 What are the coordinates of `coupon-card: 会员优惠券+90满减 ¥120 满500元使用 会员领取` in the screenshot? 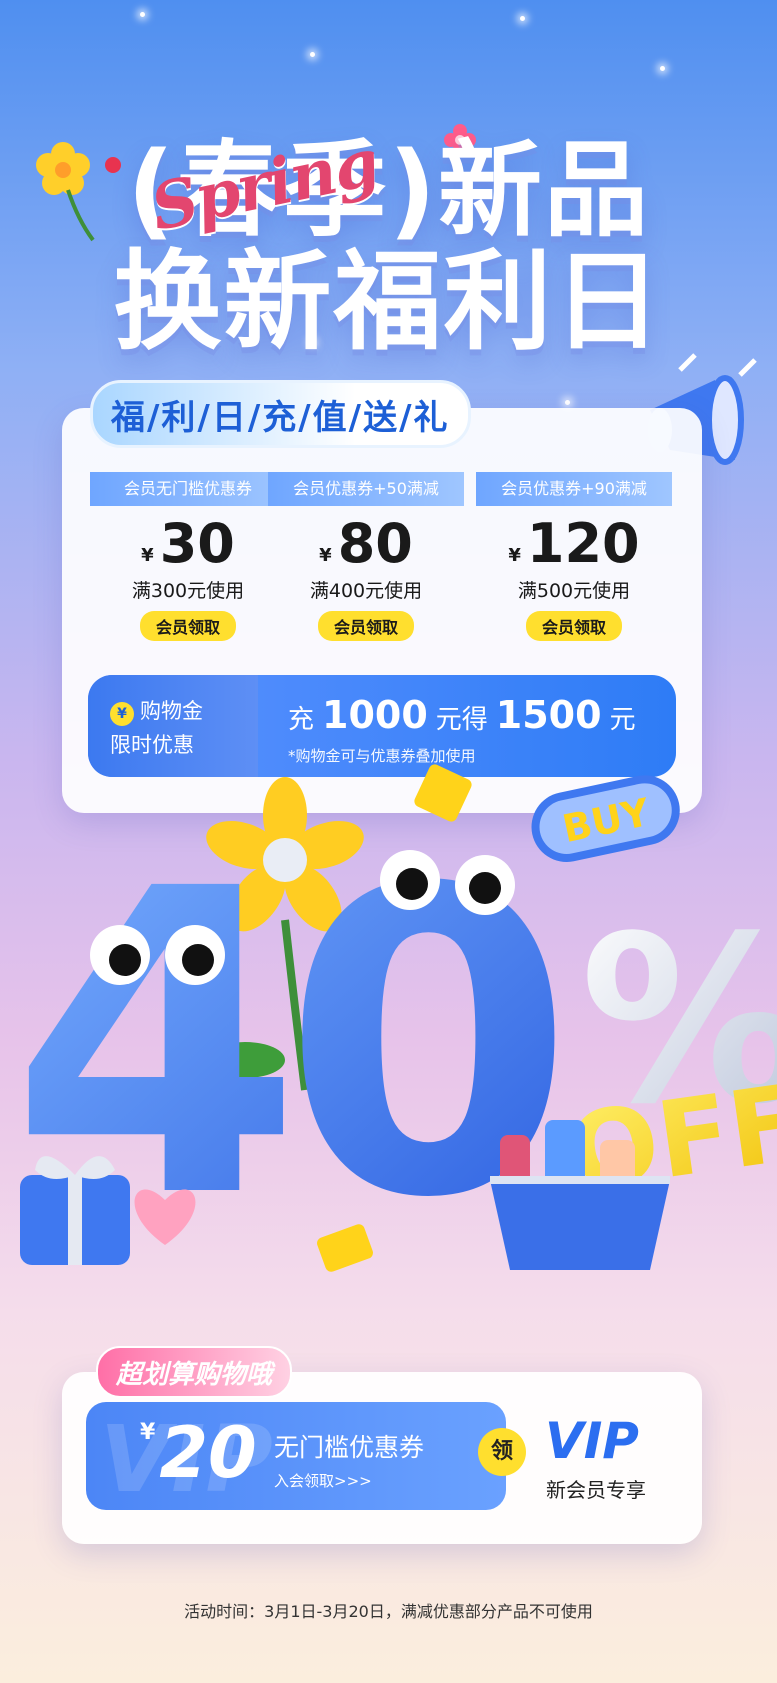 It's located at (574, 561).